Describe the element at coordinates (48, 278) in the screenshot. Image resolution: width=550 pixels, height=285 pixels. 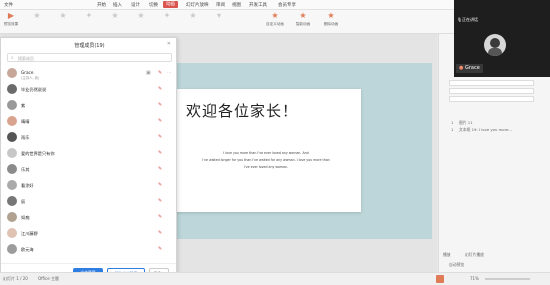
I see `theme-name: Office 主题` at that location.